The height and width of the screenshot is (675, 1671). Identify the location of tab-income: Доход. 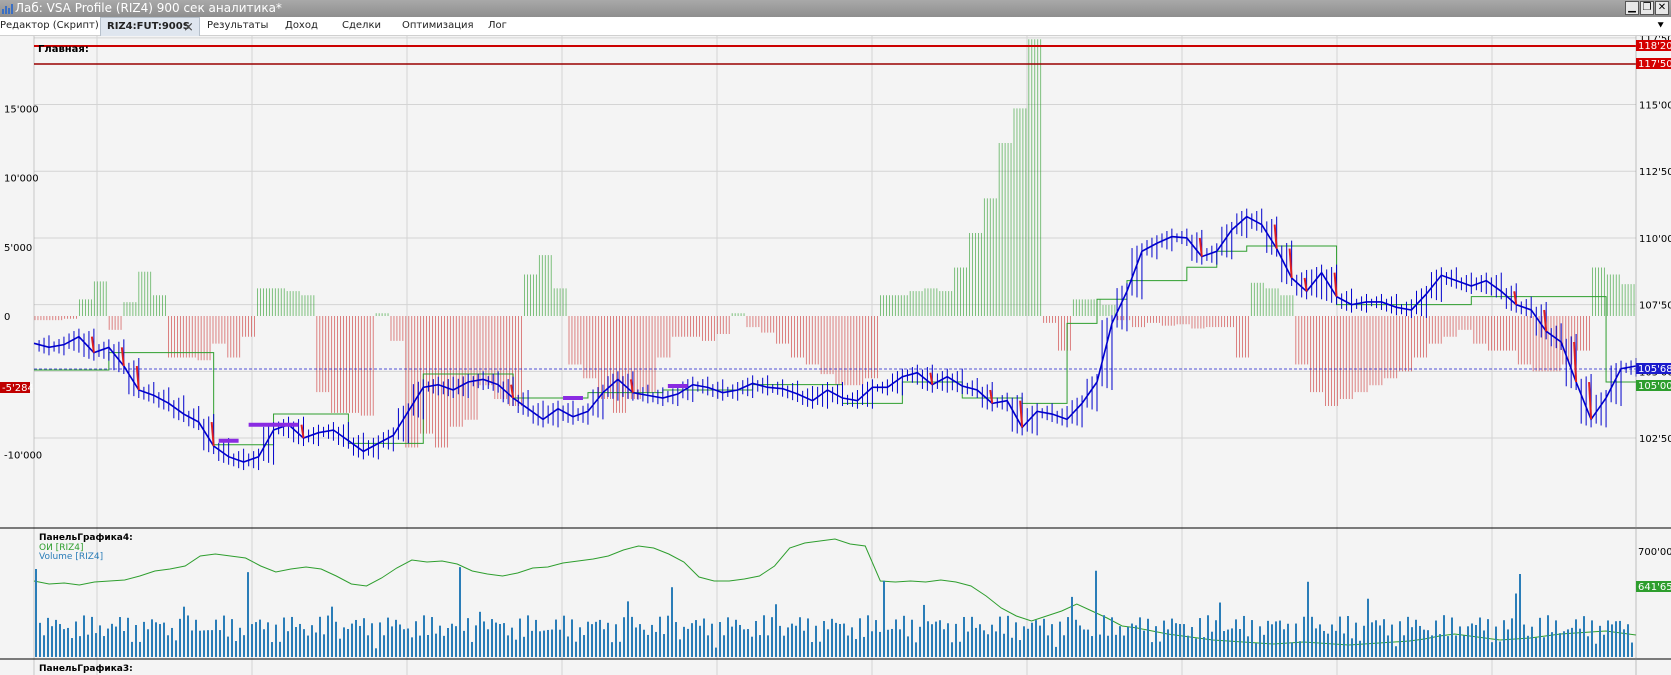
(301, 26).